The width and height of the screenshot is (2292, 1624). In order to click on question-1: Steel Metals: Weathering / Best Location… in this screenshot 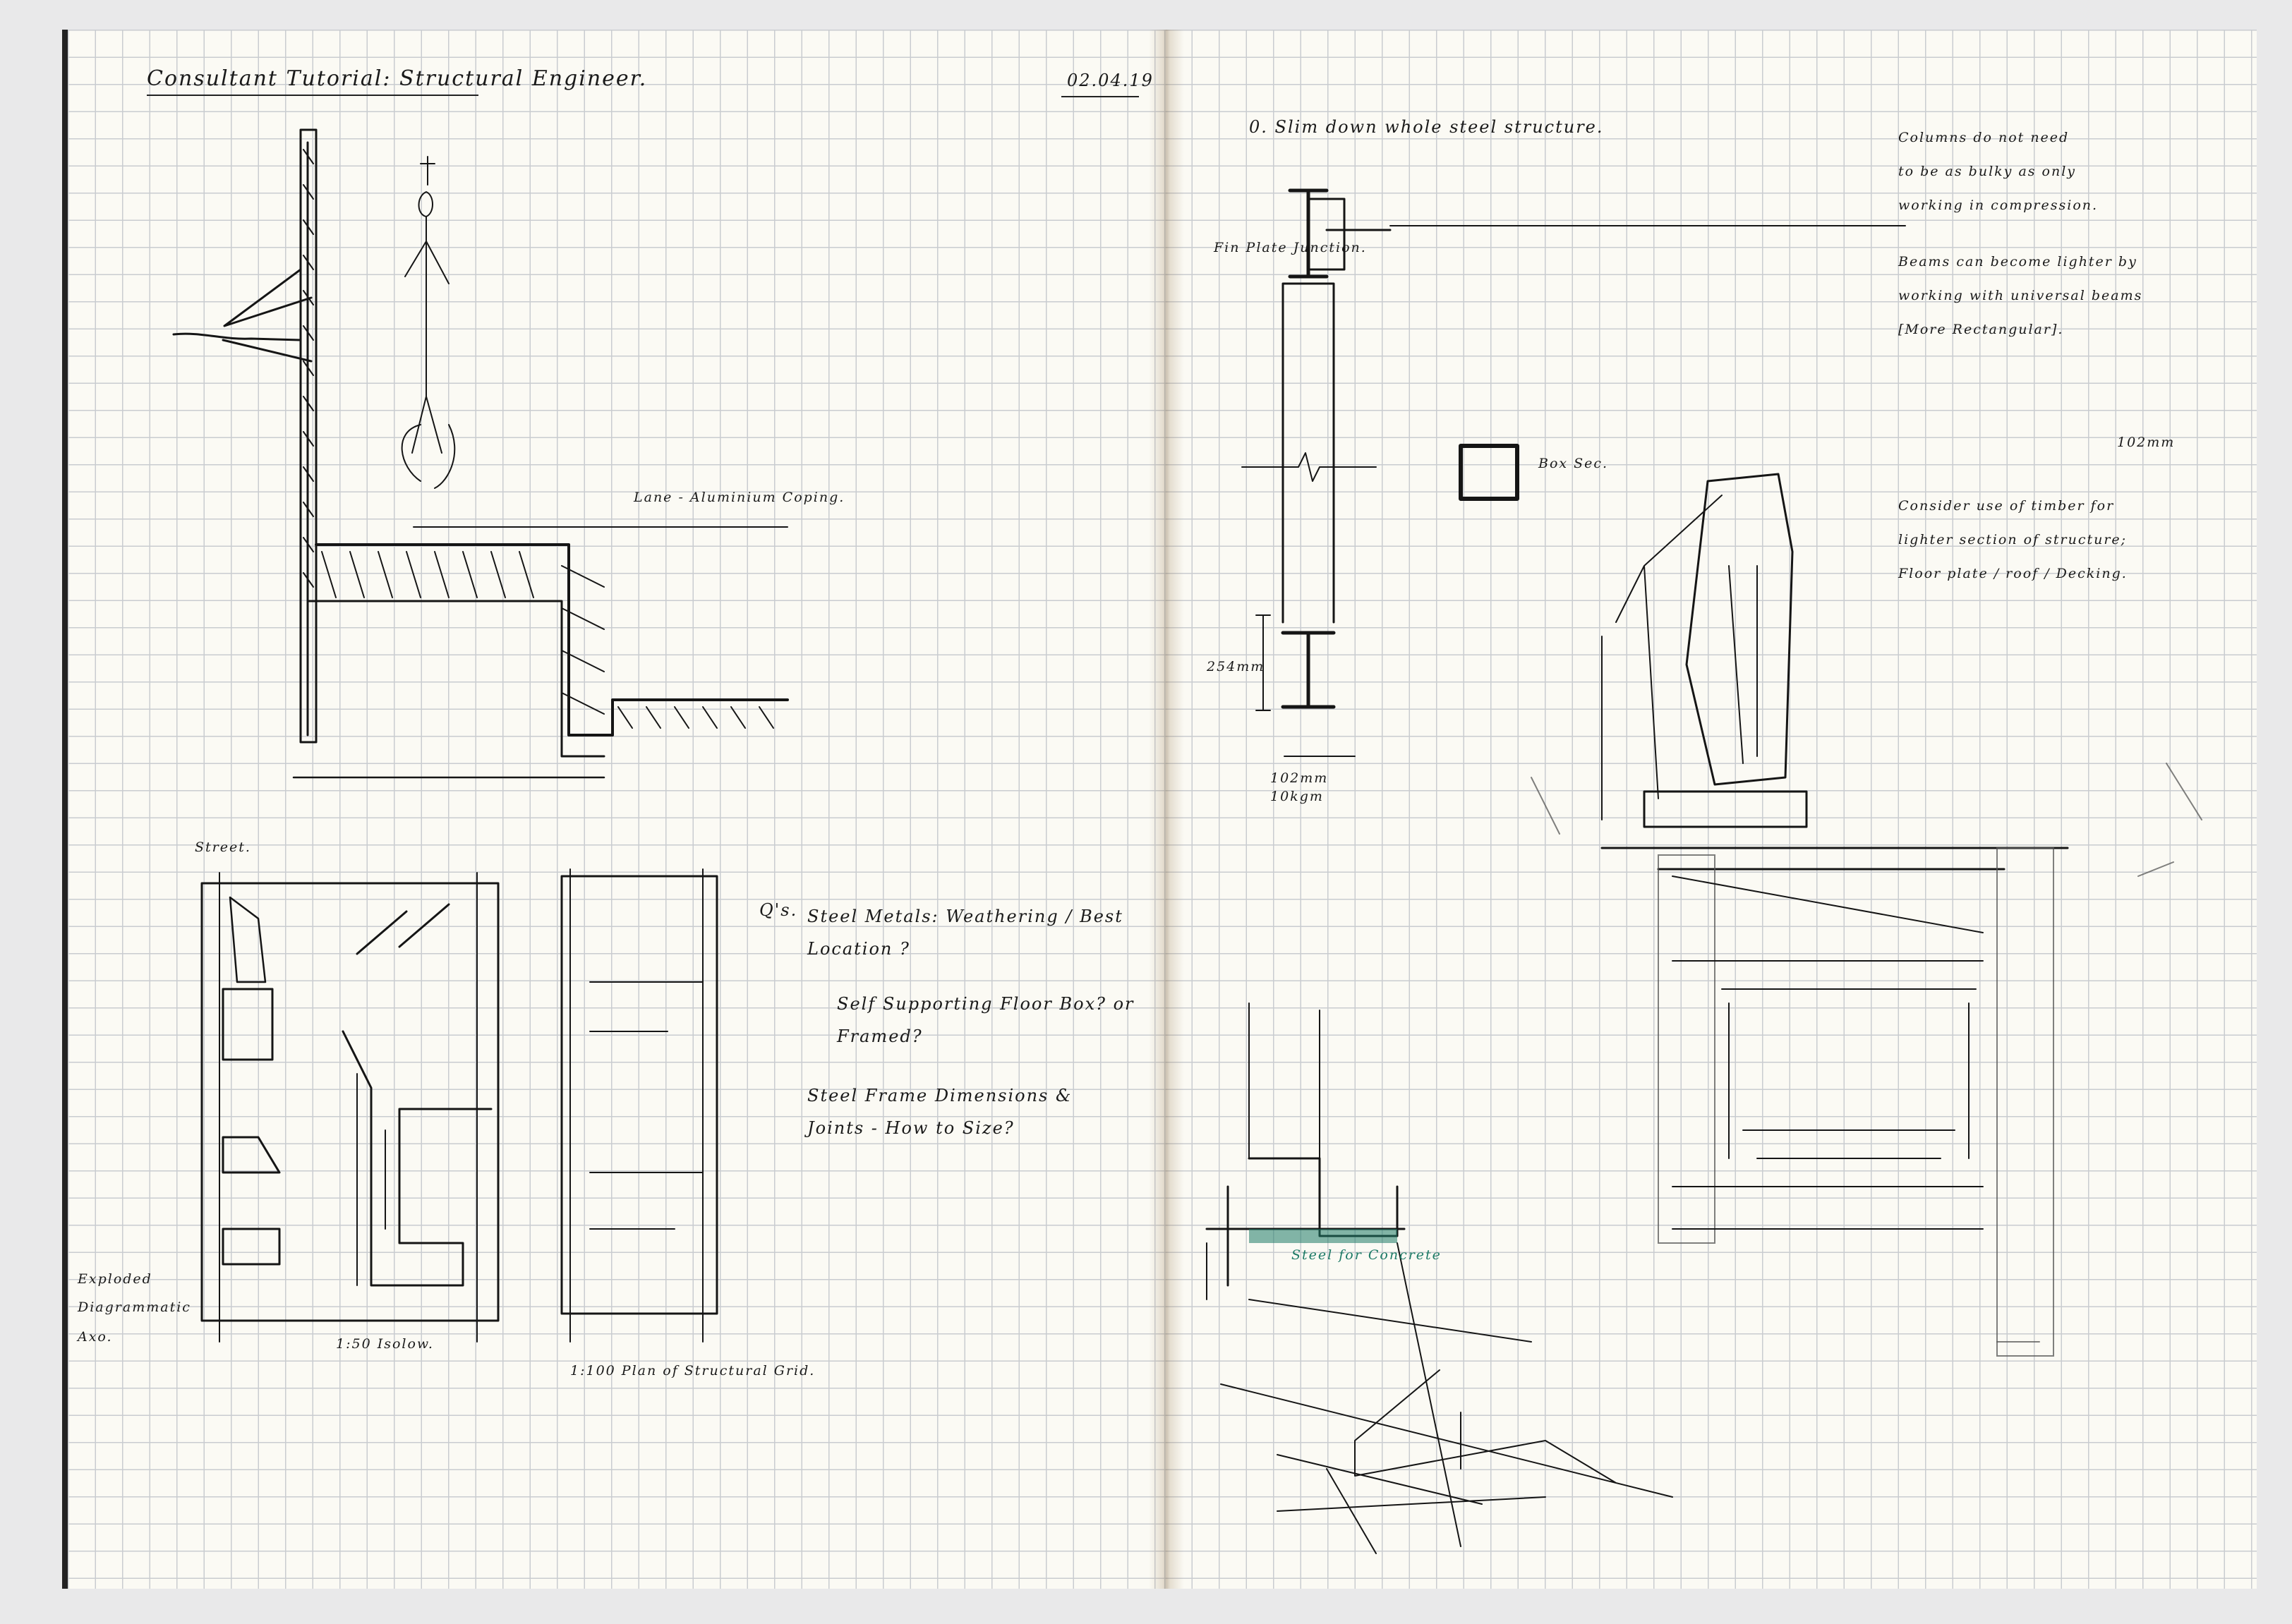, I will do `click(965, 933)`.